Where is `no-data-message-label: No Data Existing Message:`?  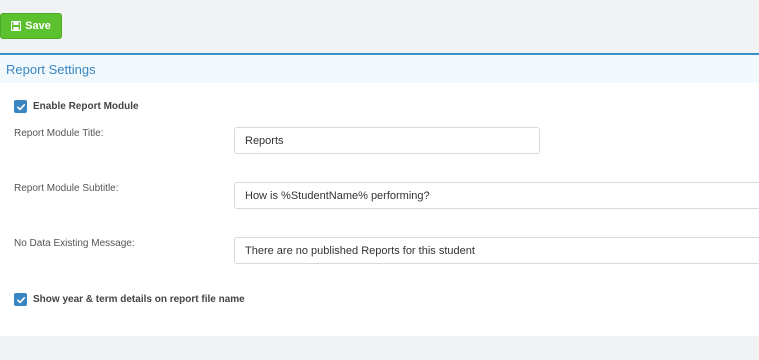 no-data-message-label: No Data Existing Message: is located at coordinates (74, 243).